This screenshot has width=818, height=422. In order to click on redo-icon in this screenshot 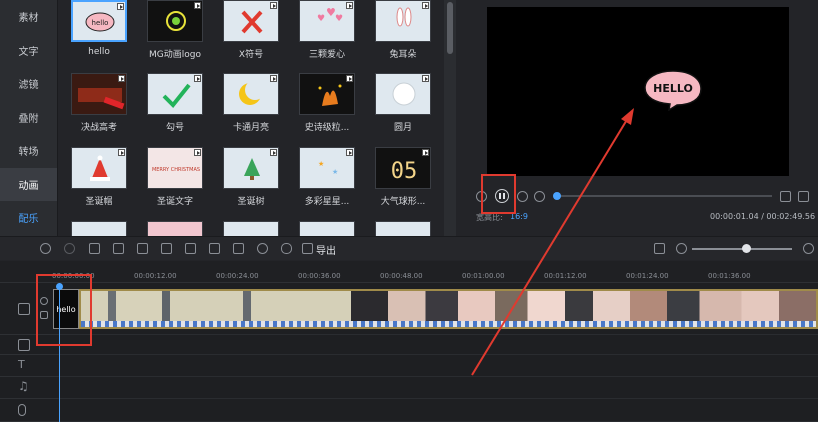, I will do `click(69, 248)`.